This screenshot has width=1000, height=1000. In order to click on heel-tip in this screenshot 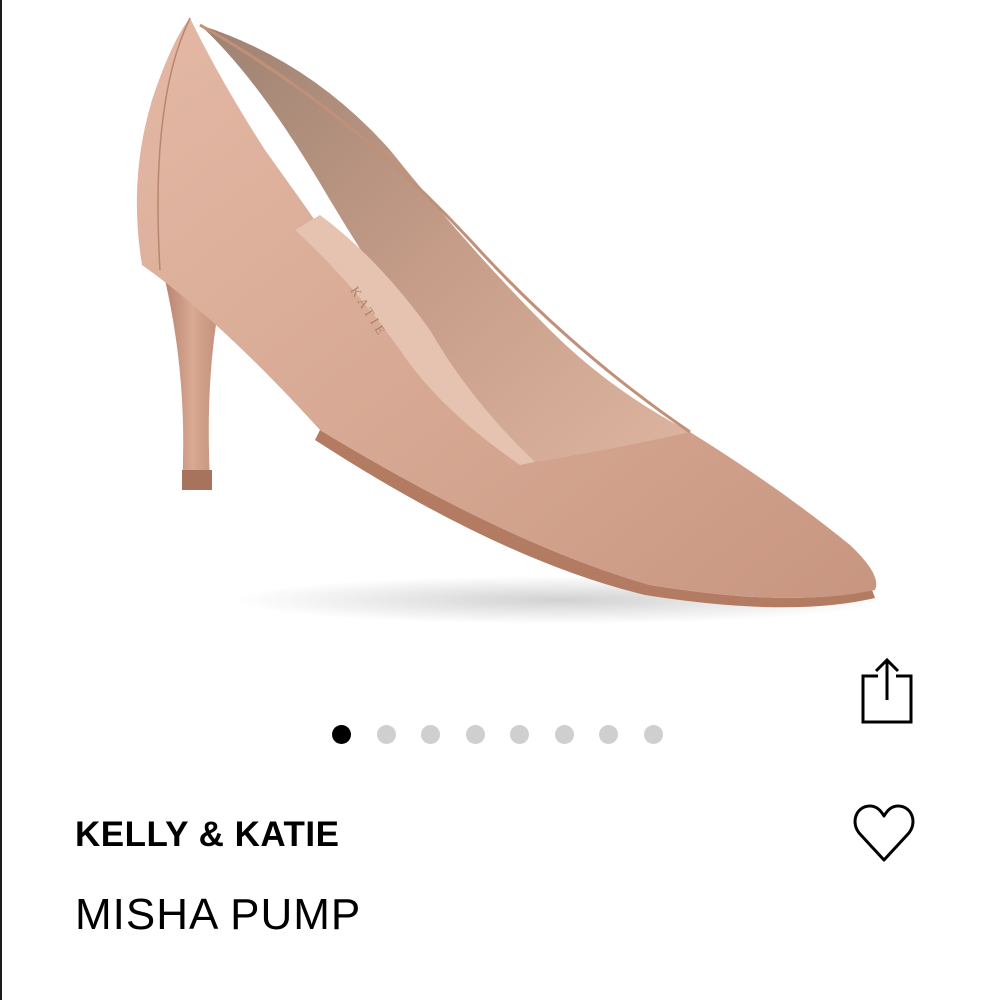, I will do `click(197, 480)`.